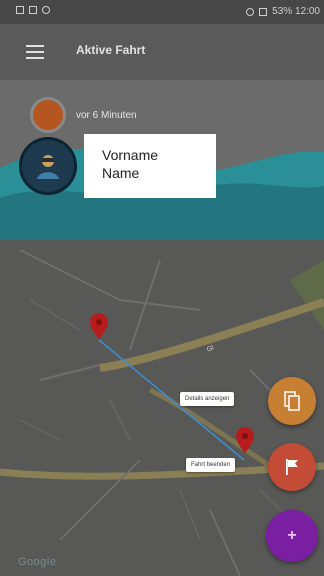  I want to click on main-action-button: +, so click(292, 536).